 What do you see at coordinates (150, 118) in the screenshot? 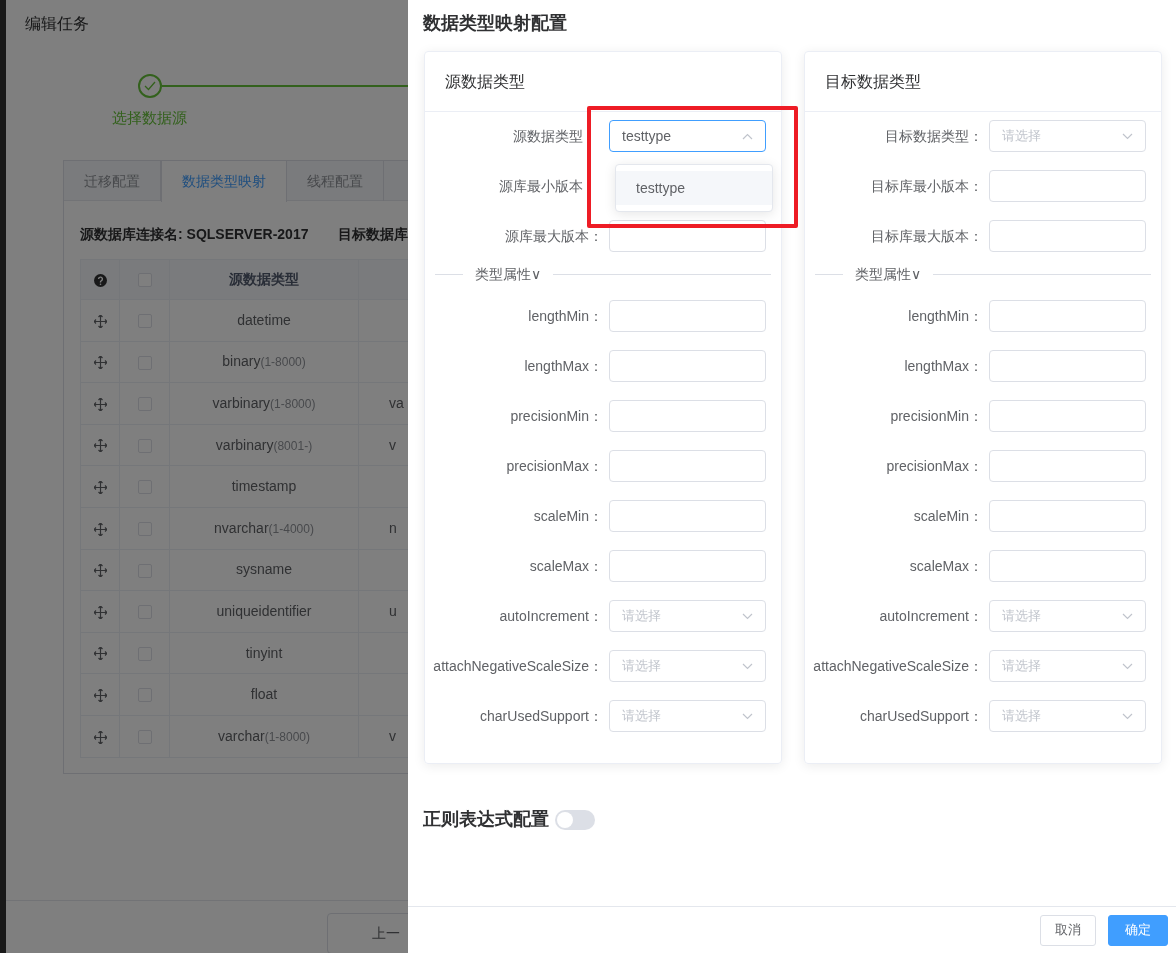
I see `step-label: 选择数据源` at bounding box center [150, 118].